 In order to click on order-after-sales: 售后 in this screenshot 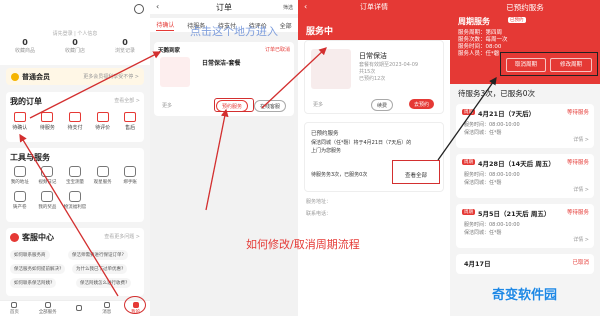, I will do `click(130, 121)`.